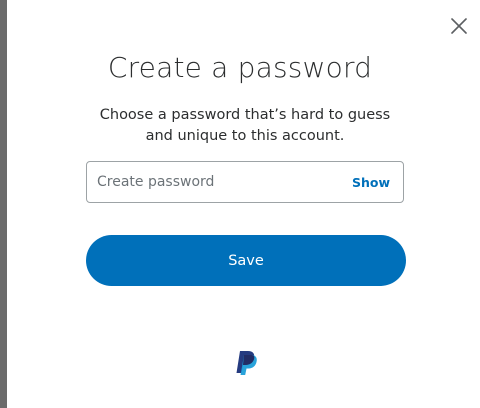 The width and height of the screenshot is (480, 408). I want to click on save-button: Save, so click(246, 260).